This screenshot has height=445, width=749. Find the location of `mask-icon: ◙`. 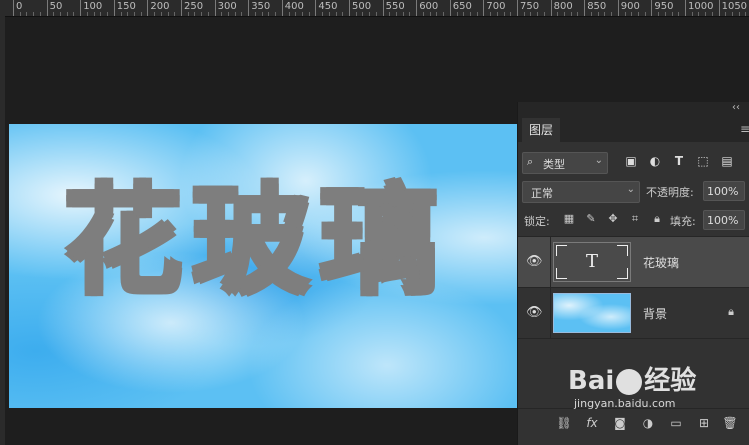

mask-icon: ◙ is located at coordinates (620, 423).